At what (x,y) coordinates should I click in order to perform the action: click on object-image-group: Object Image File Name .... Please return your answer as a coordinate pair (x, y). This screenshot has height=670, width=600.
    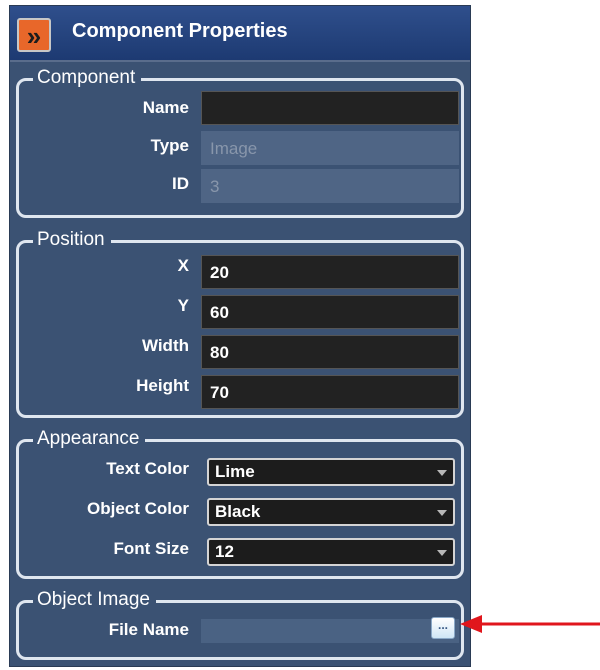
    Looking at the image, I should click on (240, 624).